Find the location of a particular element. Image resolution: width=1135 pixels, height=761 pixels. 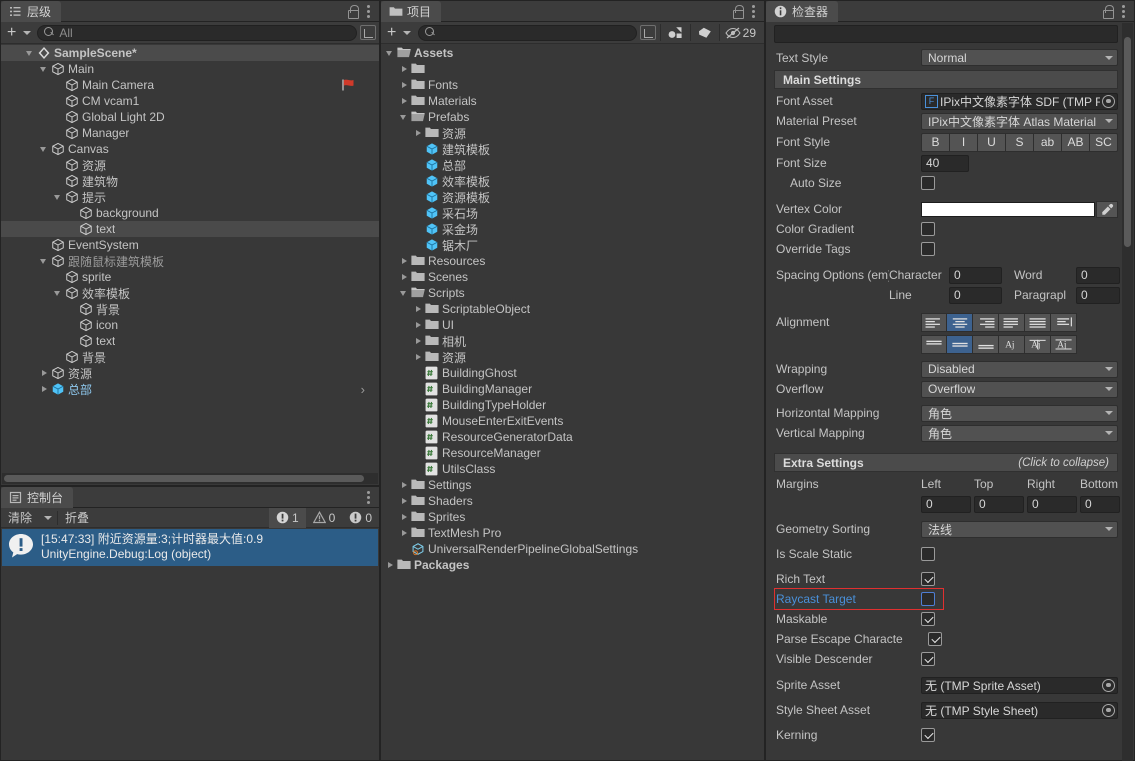

tree-row: BuildingManager is located at coordinates (572, 389).